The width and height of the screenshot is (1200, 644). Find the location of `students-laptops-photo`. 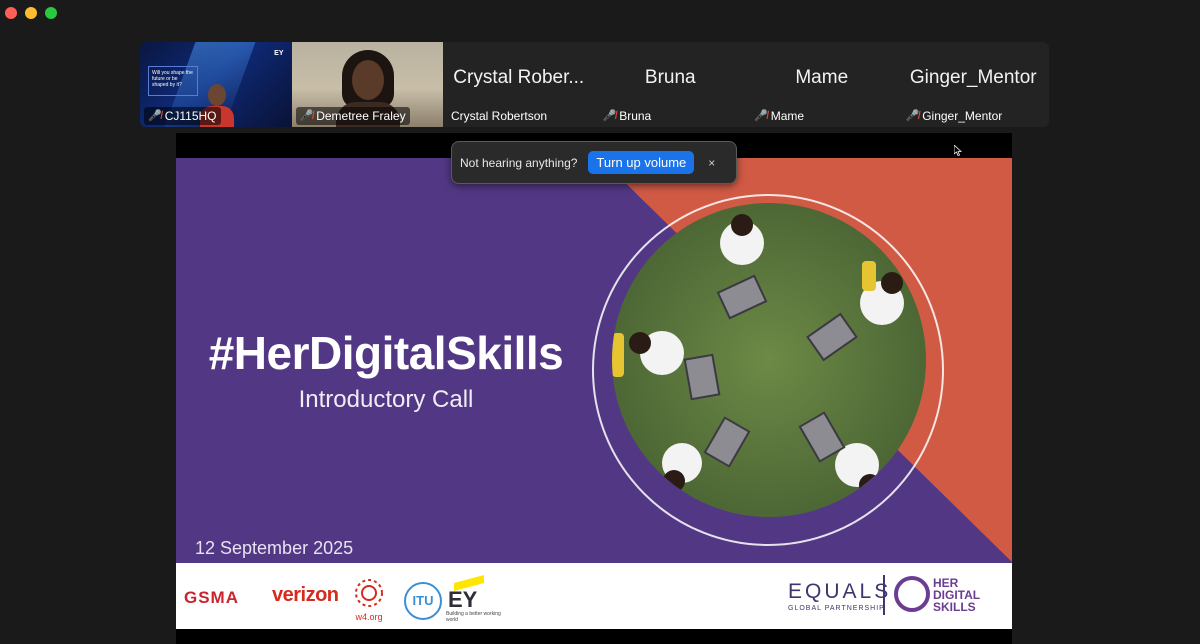

students-laptops-photo is located at coordinates (769, 360).